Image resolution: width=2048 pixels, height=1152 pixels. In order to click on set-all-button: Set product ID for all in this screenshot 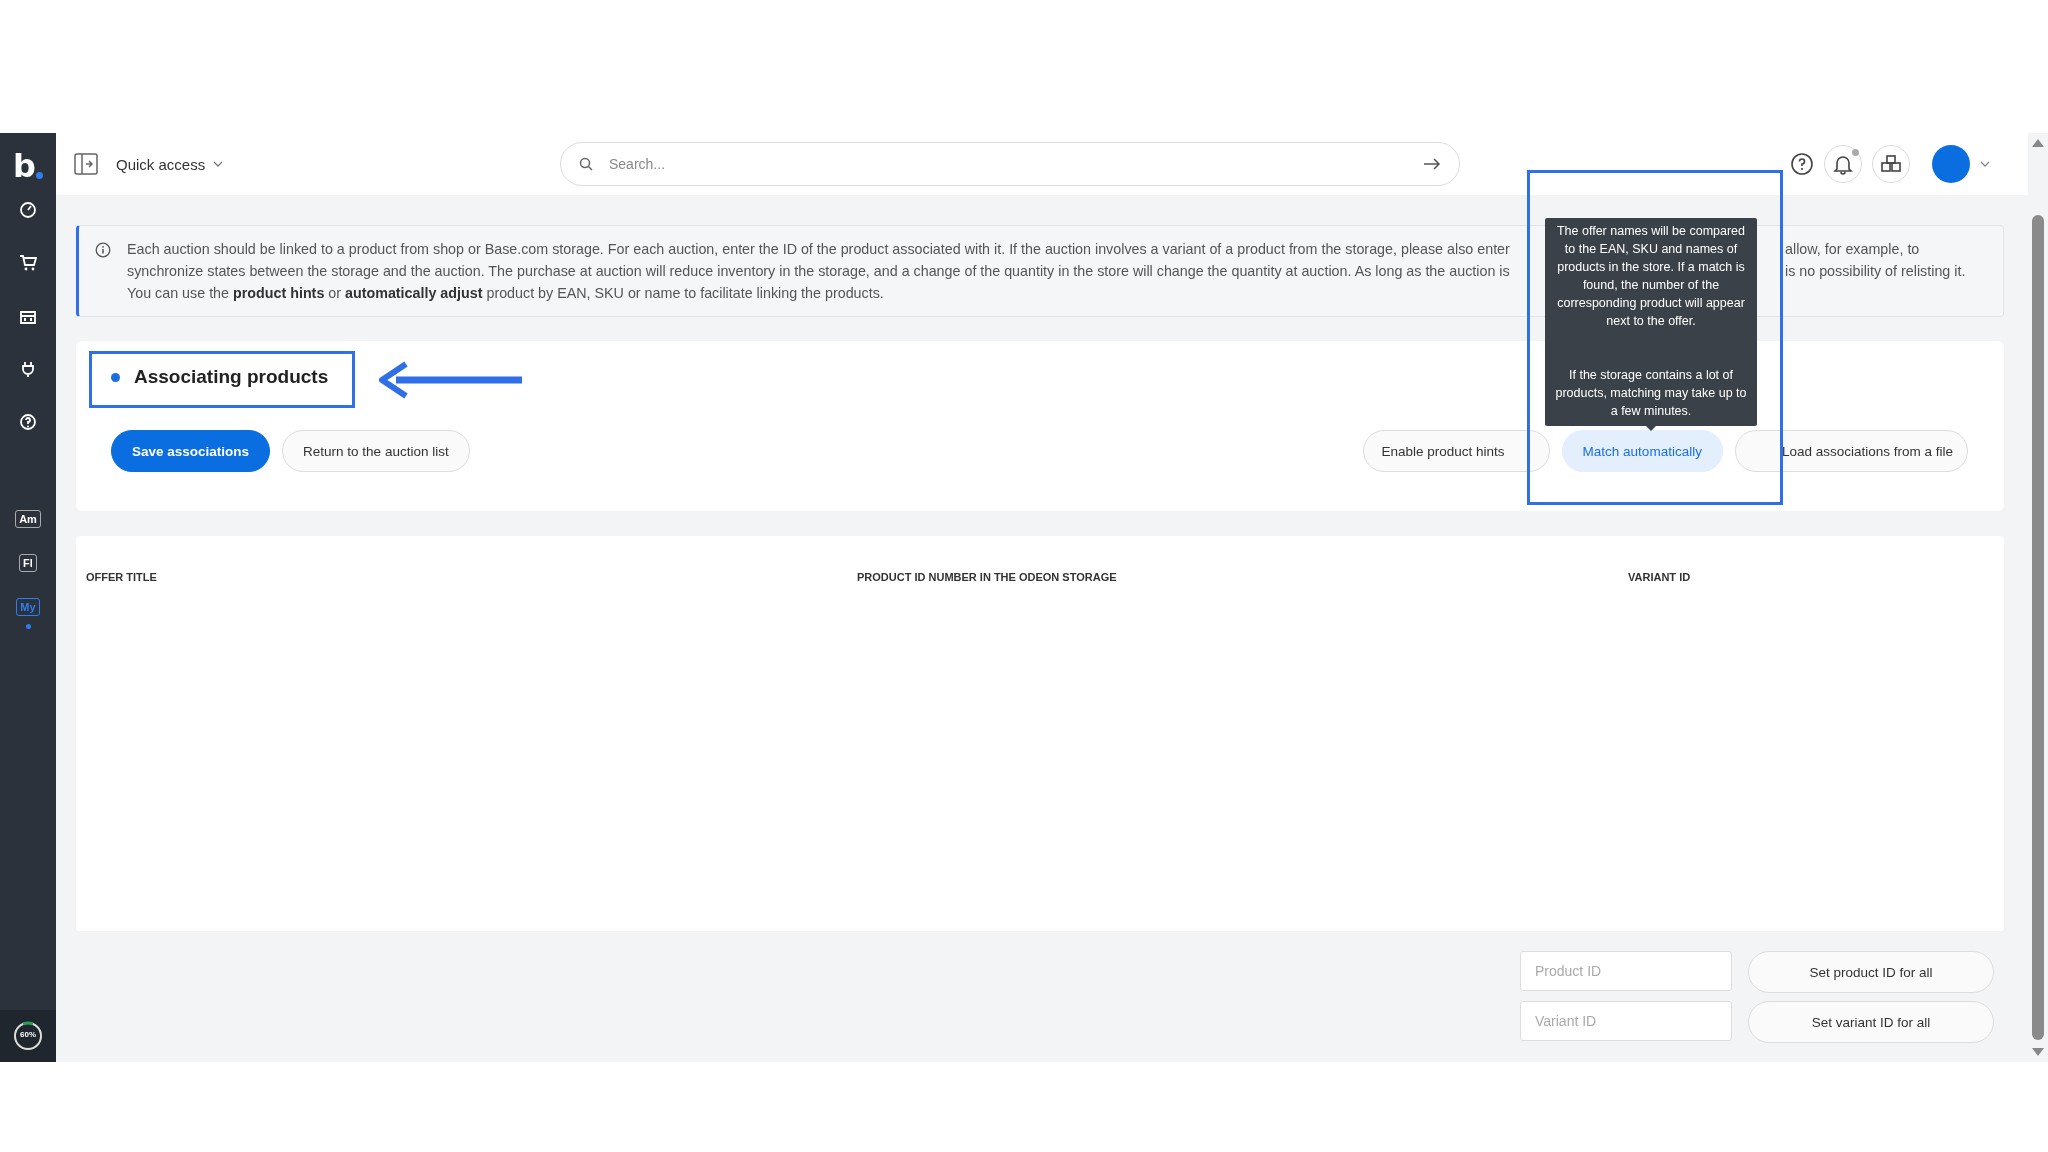, I will do `click(1871, 972)`.